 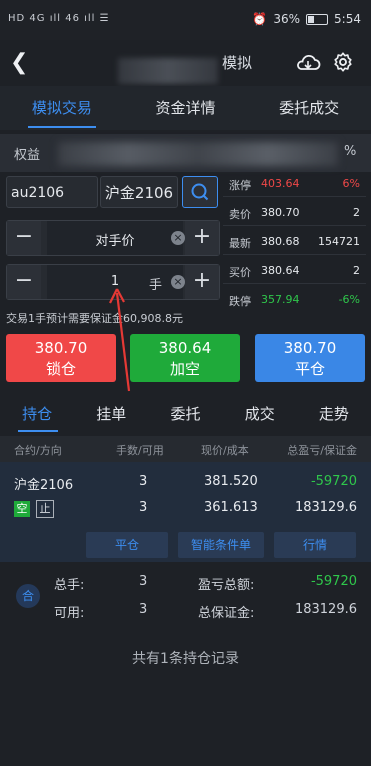 What do you see at coordinates (231, 481) in the screenshot?
I see `current-price: 381.520` at bounding box center [231, 481].